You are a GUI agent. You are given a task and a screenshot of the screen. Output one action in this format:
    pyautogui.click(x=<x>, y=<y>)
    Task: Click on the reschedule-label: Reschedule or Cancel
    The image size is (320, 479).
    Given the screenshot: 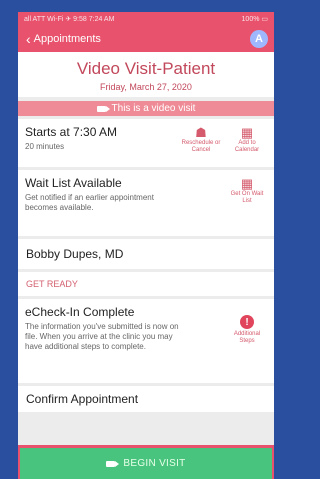 What is the action you would take?
    pyautogui.click(x=201, y=146)
    